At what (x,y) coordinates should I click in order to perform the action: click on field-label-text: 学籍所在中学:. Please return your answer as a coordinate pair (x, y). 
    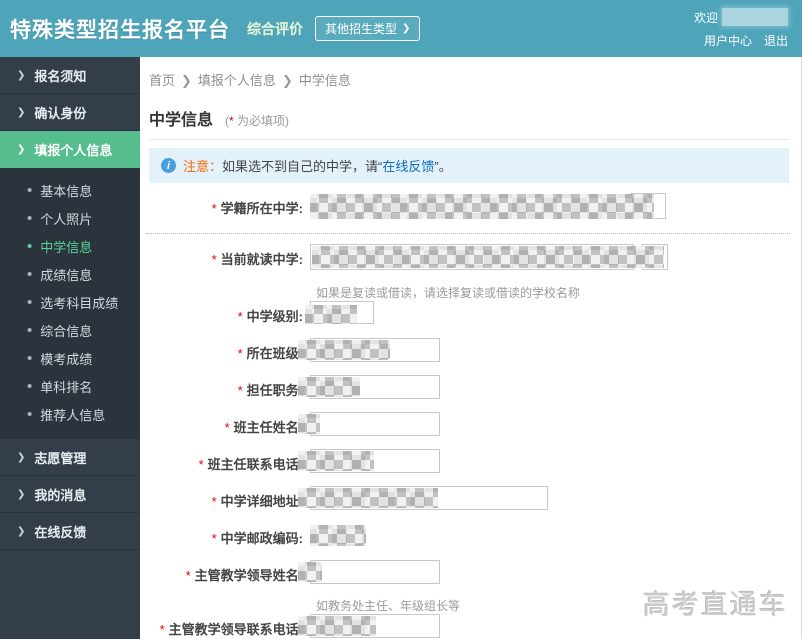
    Looking at the image, I should click on (261, 208).